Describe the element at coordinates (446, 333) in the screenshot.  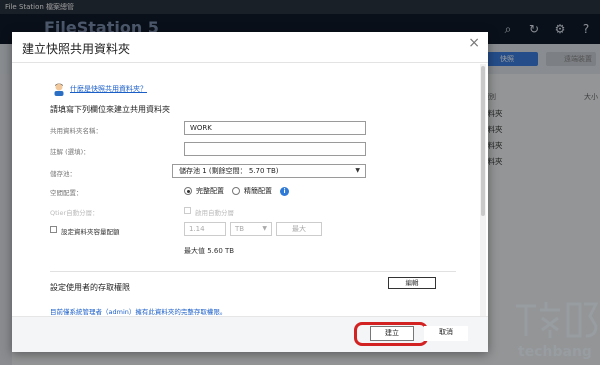
I see `cancel-button: 取消` at that location.